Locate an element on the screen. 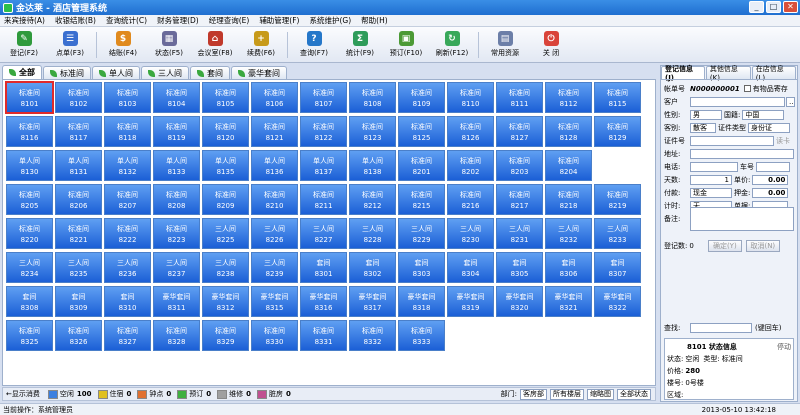 The height and width of the screenshot is (415, 800). room-tile: 标准间 8123 is located at coordinates (372, 131).